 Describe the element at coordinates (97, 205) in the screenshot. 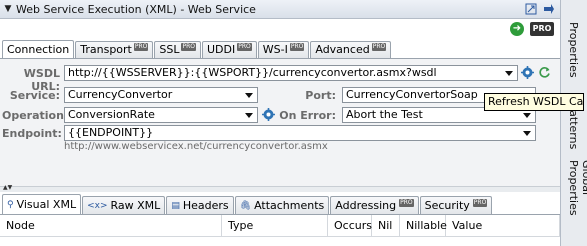

I see `xml-icon: <x>` at that location.